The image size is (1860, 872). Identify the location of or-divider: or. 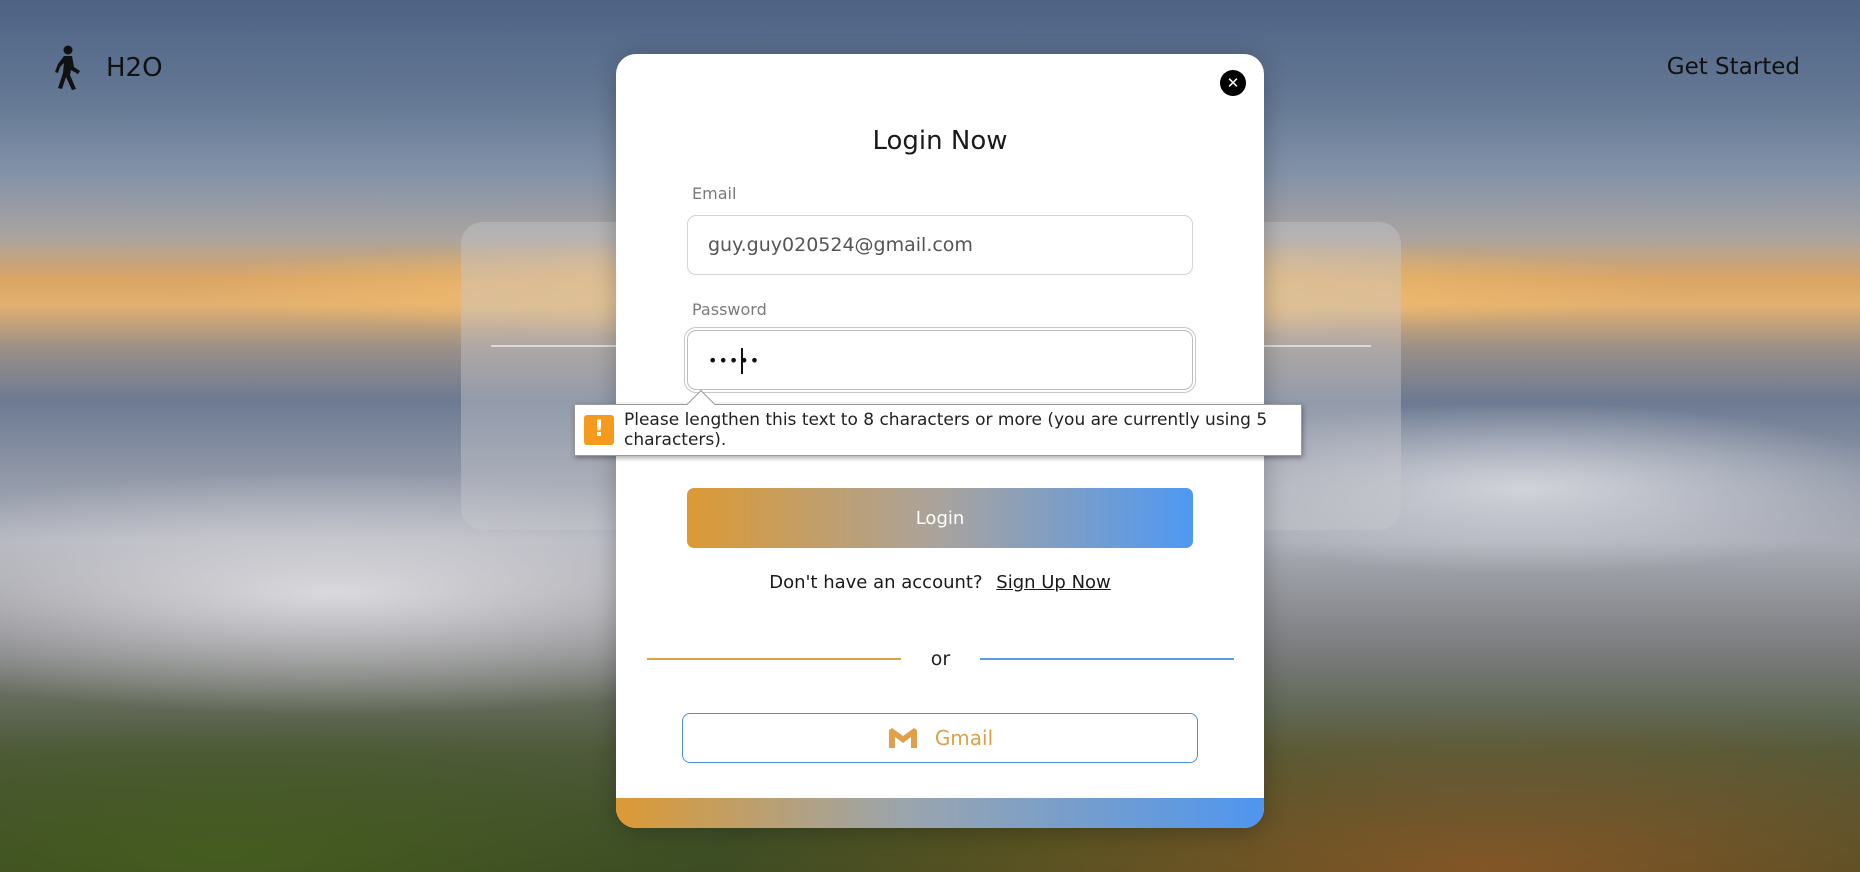
(940, 659).